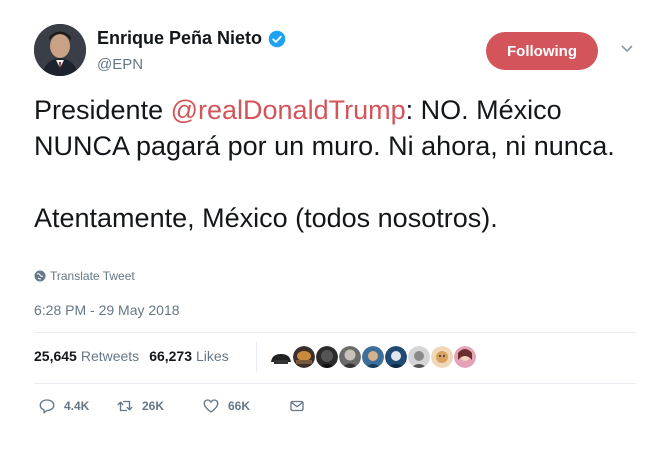 This screenshot has width=660, height=450. What do you see at coordinates (335, 332) in the screenshot?
I see `divider-top` at bounding box center [335, 332].